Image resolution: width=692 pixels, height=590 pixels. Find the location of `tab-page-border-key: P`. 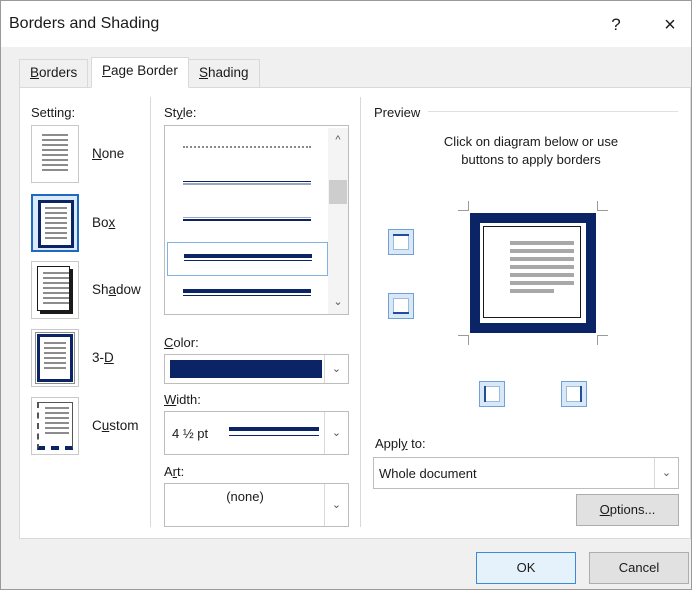

tab-page-border-key: P is located at coordinates (107, 70).